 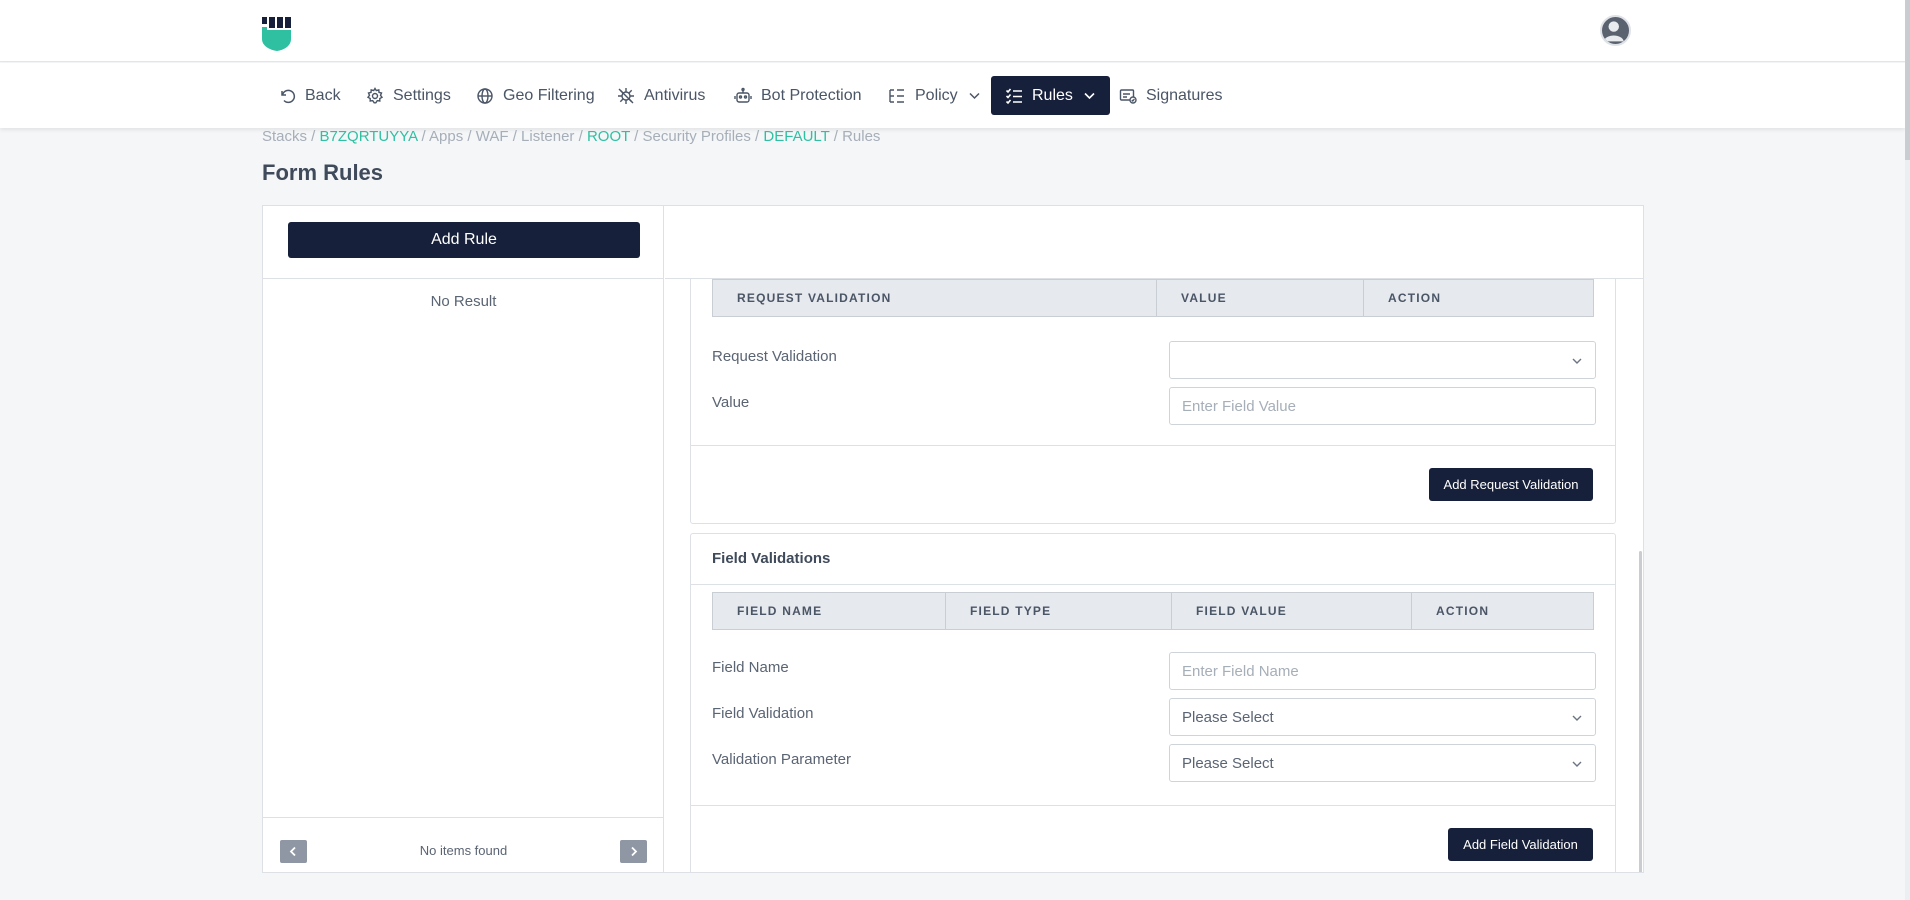 What do you see at coordinates (1382, 671) in the screenshot?
I see `field-name-input: Enter Field Name` at bounding box center [1382, 671].